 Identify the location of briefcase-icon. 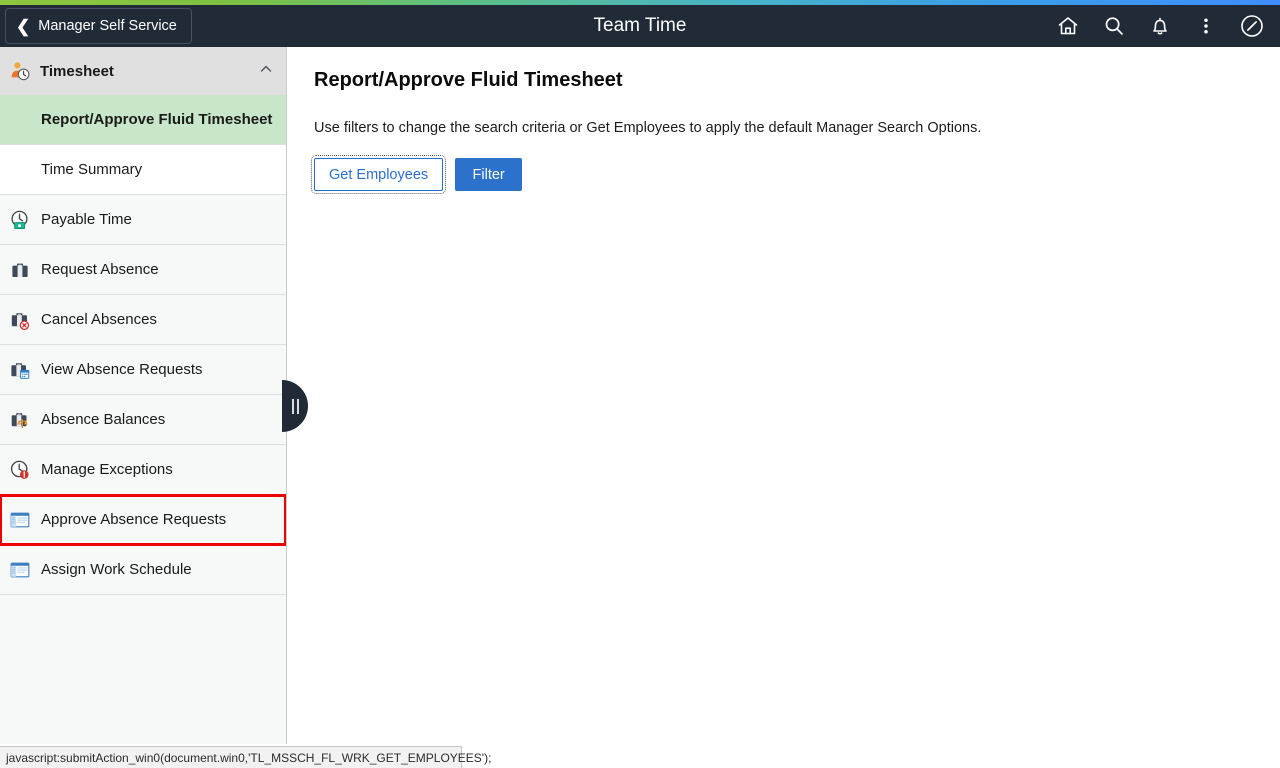
(20, 270).